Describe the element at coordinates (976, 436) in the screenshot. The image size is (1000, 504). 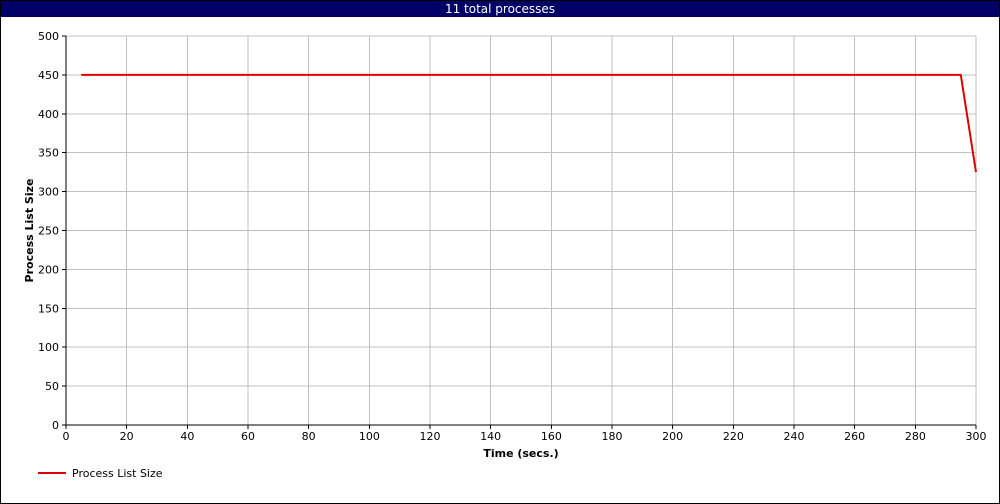
I see `x-tick-label: 300` at that location.